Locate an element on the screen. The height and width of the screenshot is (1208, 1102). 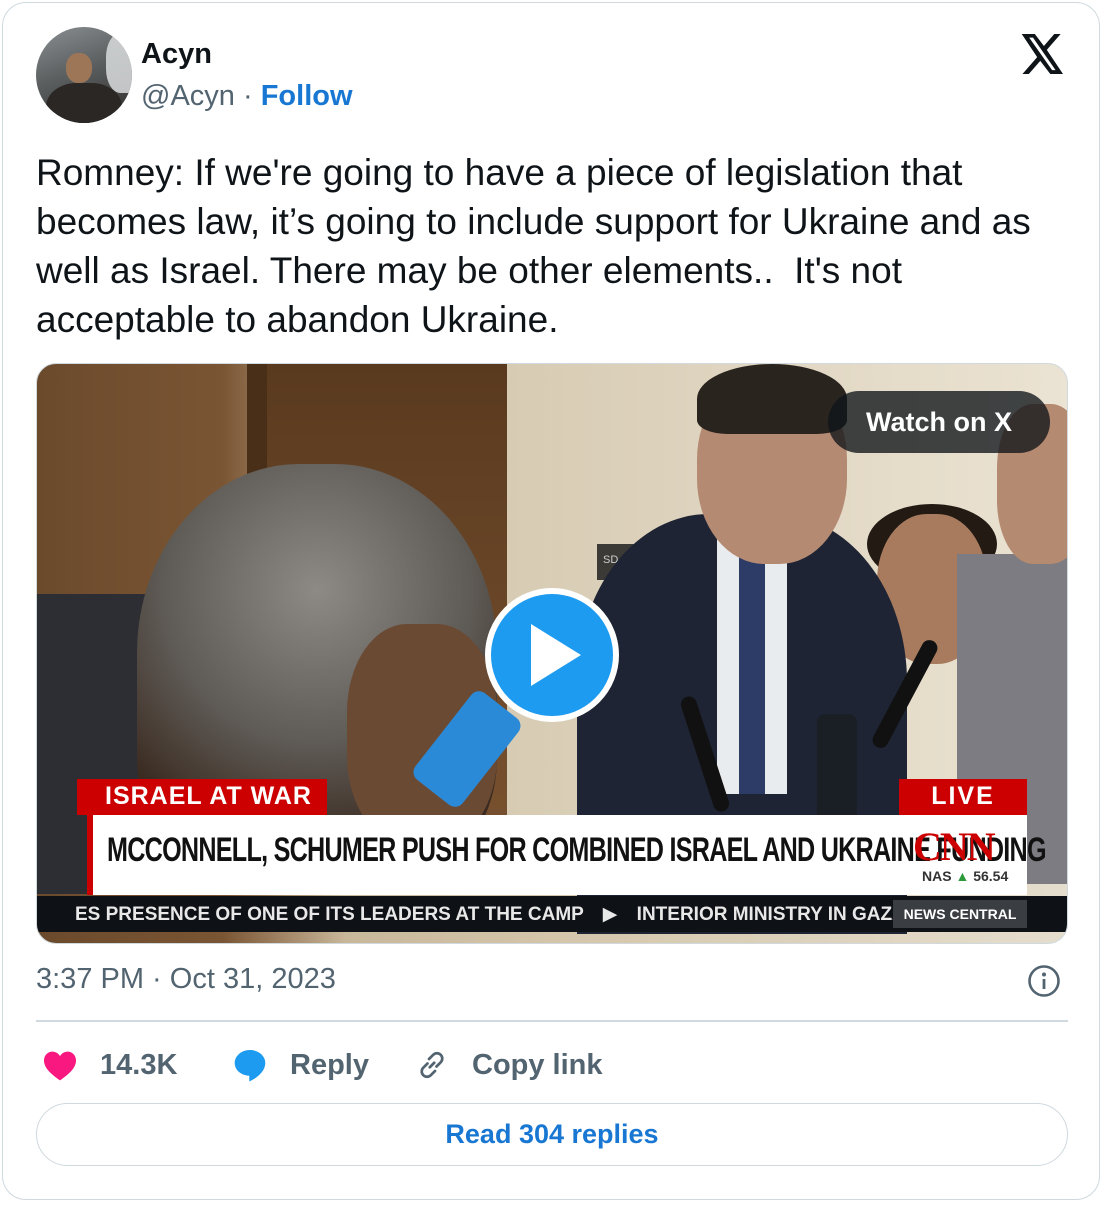
avatar is located at coordinates (84, 75).